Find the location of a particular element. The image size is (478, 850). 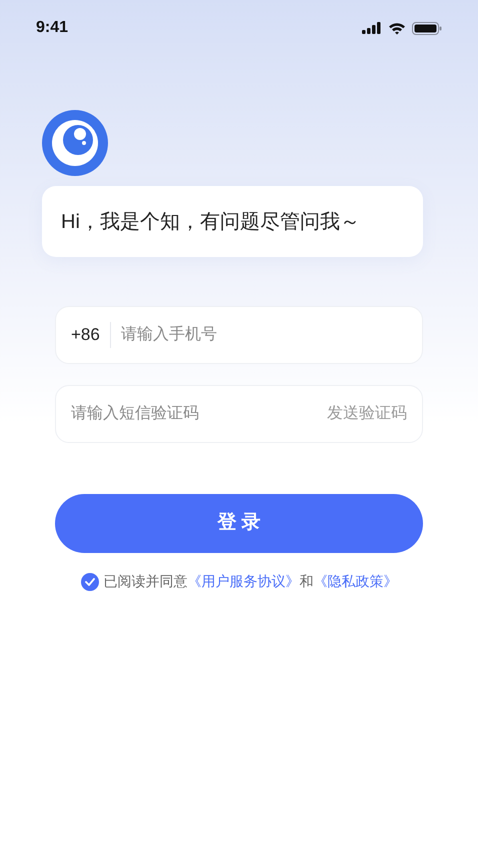

battery-icon is located at coordinates (427, 28).